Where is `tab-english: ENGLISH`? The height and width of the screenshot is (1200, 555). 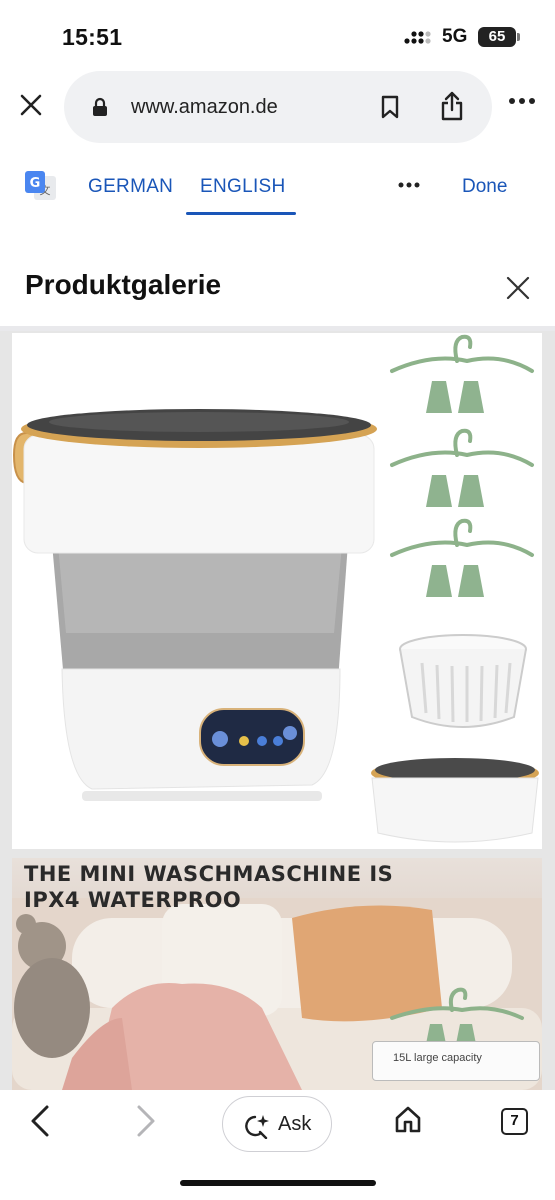 tab-english: ENGLISH is located at coordinates (243, 187).